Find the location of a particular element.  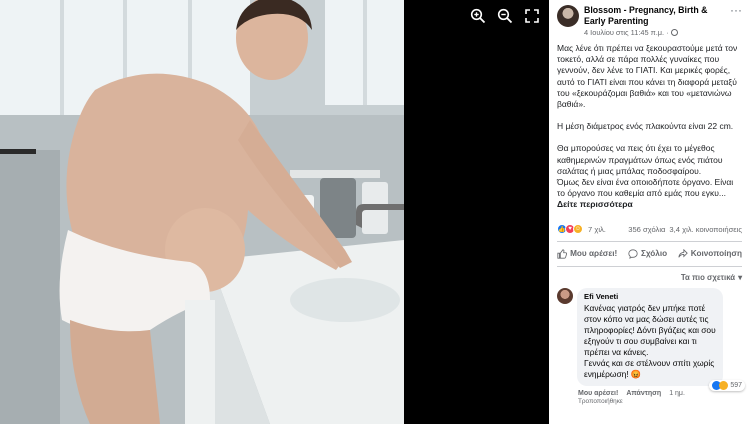

shares-count: 3,4 χιλ. κοινοποιήσεις is located at coordinates (705, 229).